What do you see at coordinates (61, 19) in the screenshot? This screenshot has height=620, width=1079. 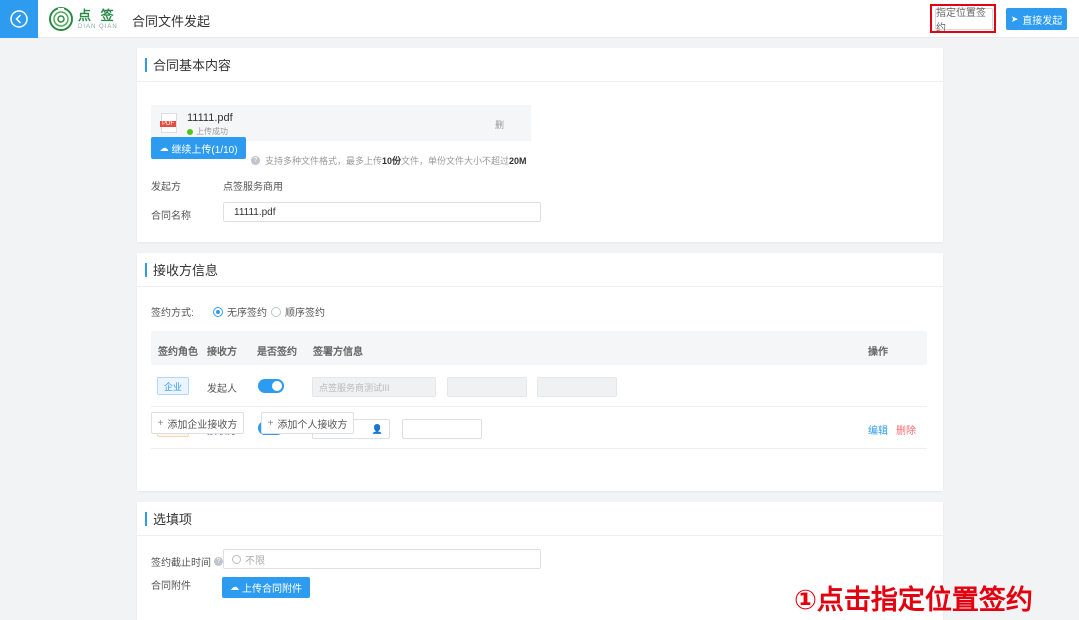 I see `logo-fingerprint-icon` at bounding box center [61, 19].